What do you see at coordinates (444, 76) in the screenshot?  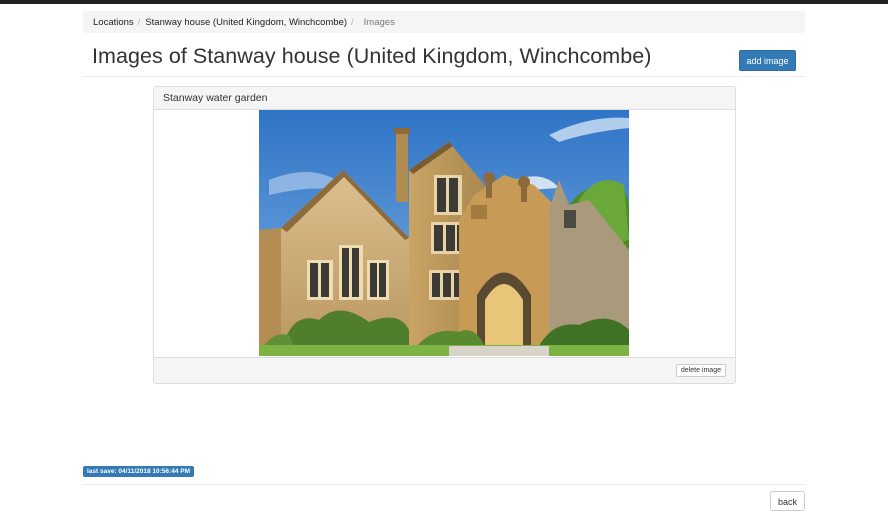 I see `header-divider` at bounding box center [444, 76].